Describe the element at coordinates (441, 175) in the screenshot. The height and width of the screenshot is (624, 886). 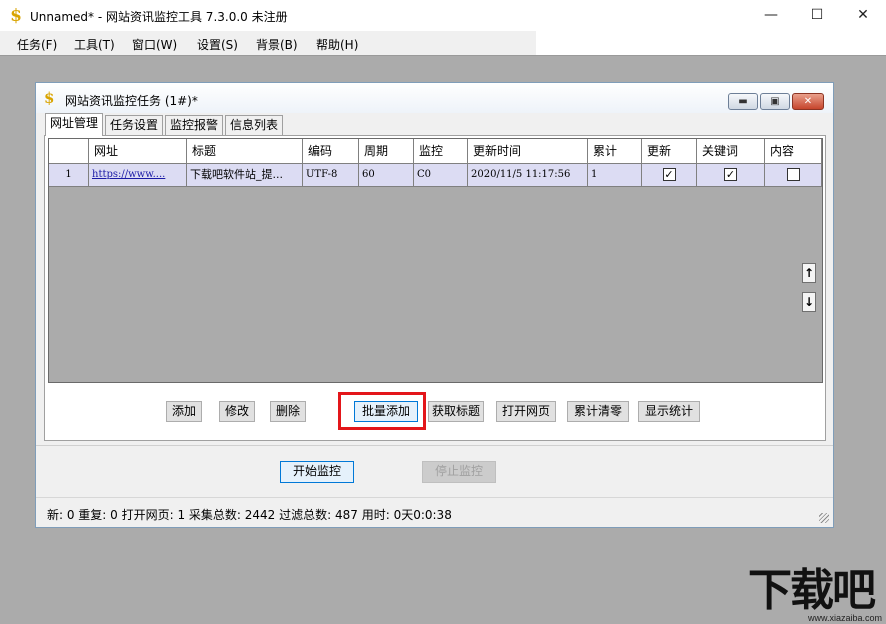
I see `cell-monitor: C0` at that location.